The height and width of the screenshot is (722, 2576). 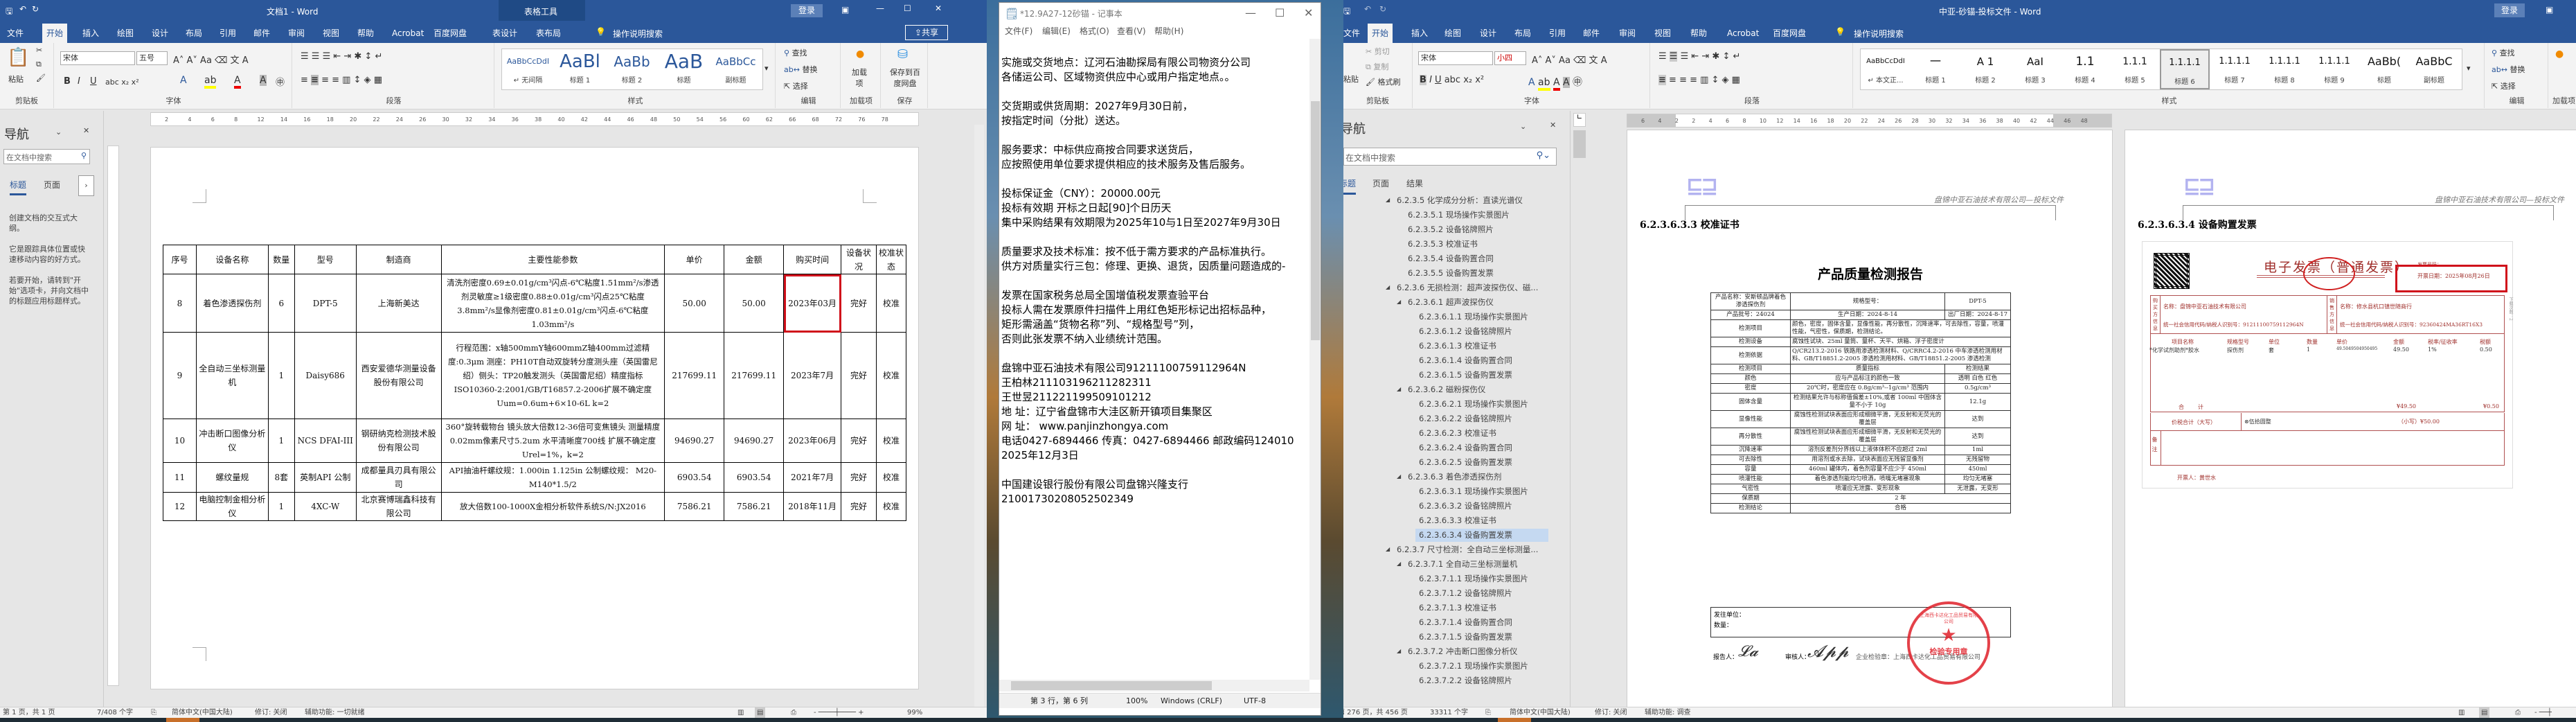 I want to click on tab-6: 引用, so click(x=1557, y=33).